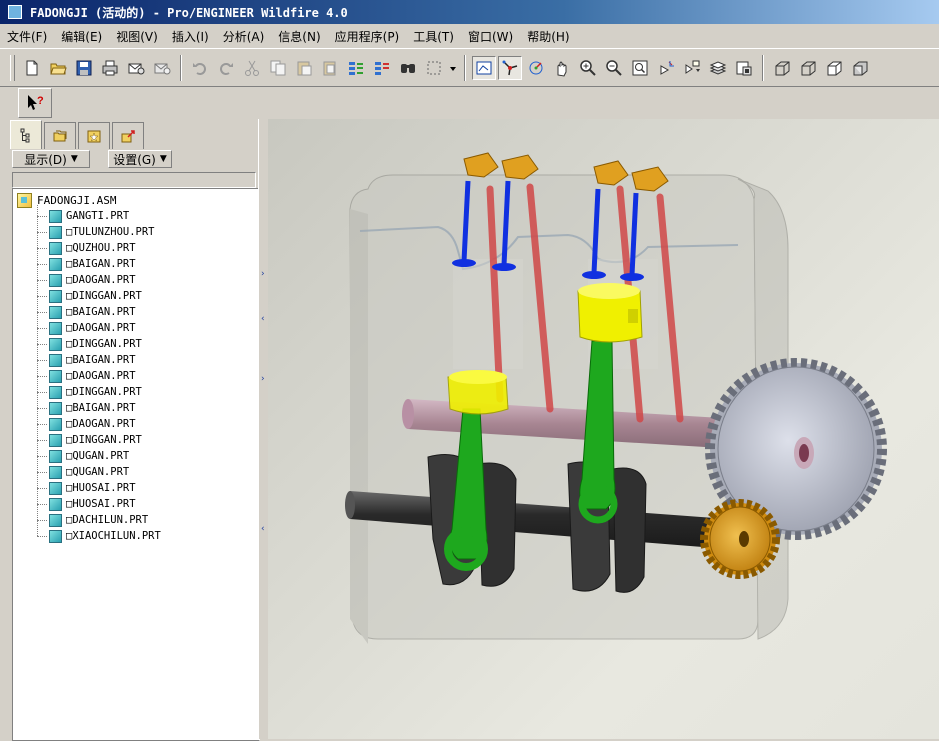 This screenshot has height=741, width=939. What do you see at coordinates (136, 68) in the screenshot?
I see `email-icon` at bounding box center [136, 68].